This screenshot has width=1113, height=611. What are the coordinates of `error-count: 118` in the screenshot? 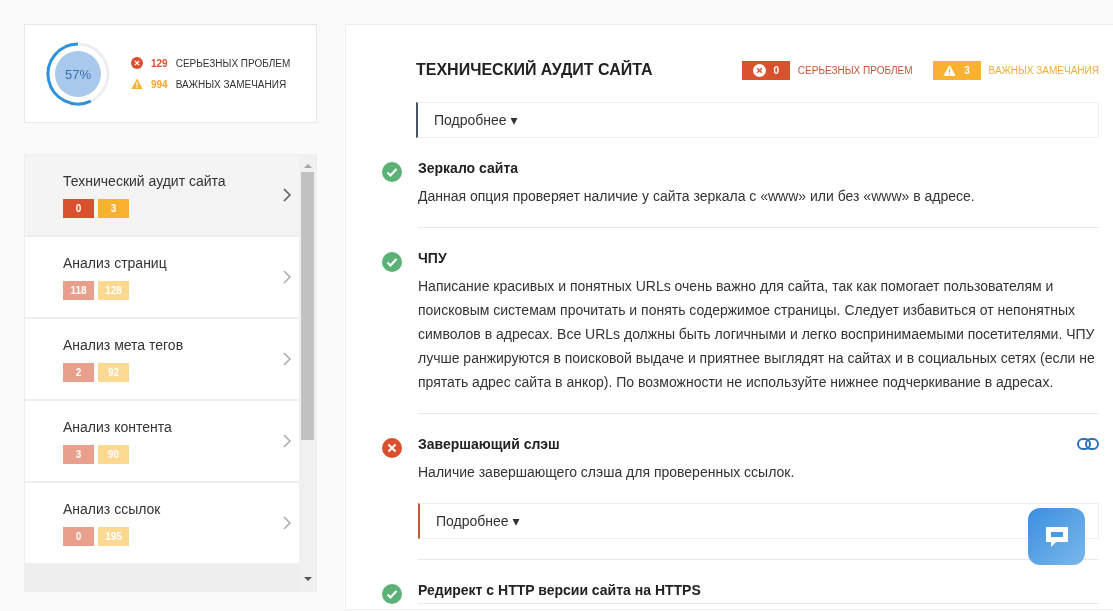 It's located at (78, 290).